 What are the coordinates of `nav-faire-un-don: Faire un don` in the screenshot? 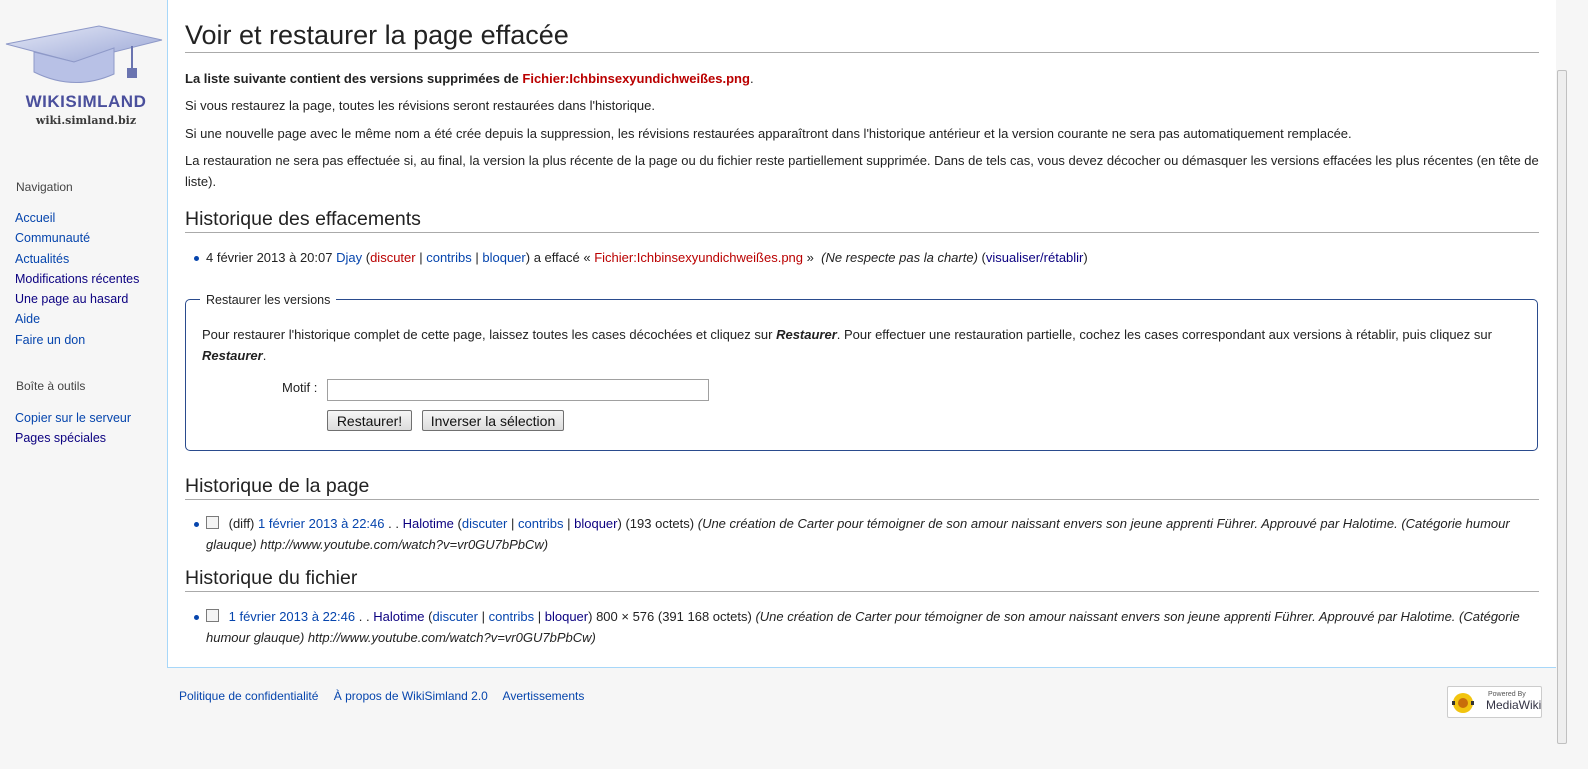 It's located at (50, 340).